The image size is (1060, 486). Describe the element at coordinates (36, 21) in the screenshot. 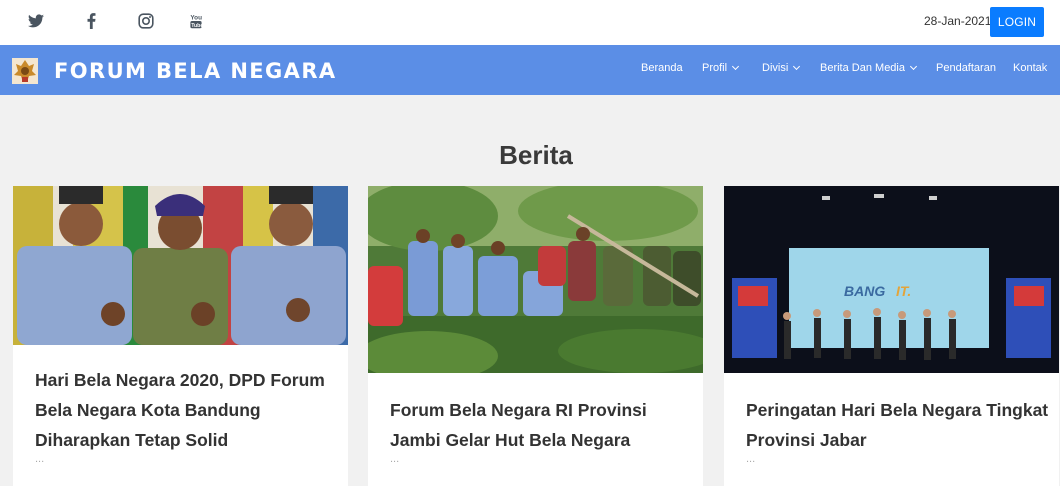

I see `twitter-icon` at that location.